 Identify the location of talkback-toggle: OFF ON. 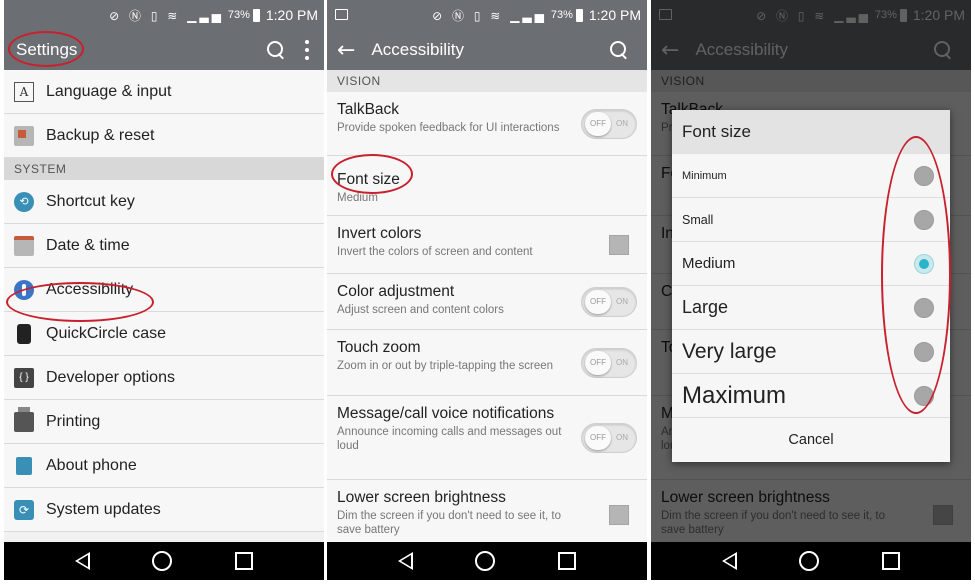
(609, 123).